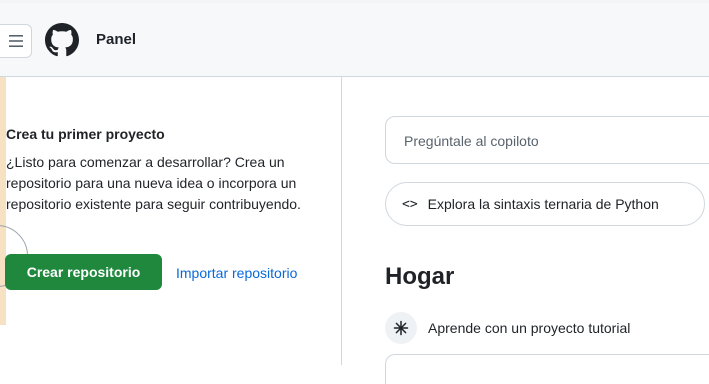  Describe the element at coordinates (410, 204) in the screenshot. I see `code-icon: <>` at that location.